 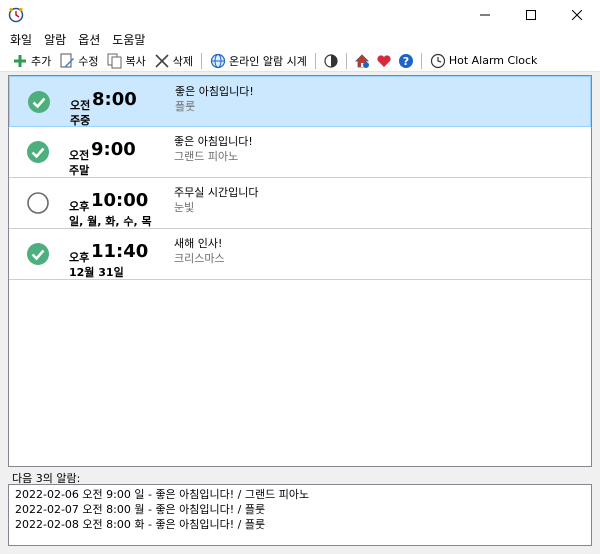 I want to click on menu-help: 도움말, so click(x=128, y=40).